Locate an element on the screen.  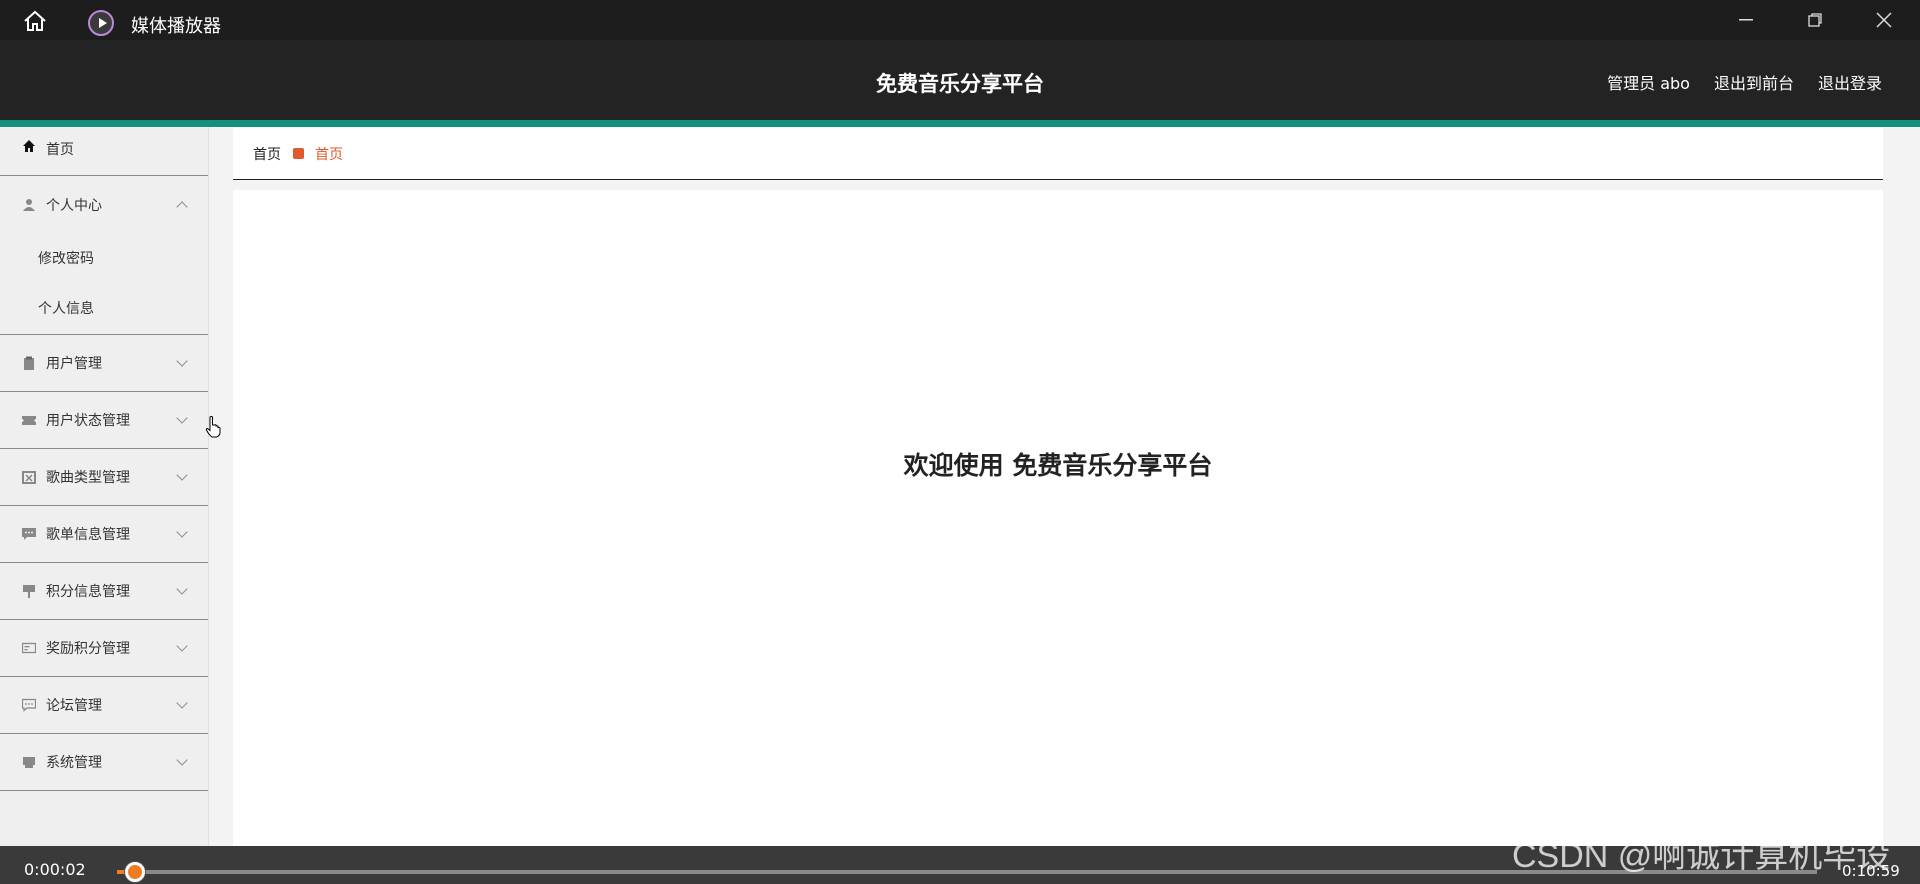
sidebar-item-home: 首页 is located at coordinates (104, 151).